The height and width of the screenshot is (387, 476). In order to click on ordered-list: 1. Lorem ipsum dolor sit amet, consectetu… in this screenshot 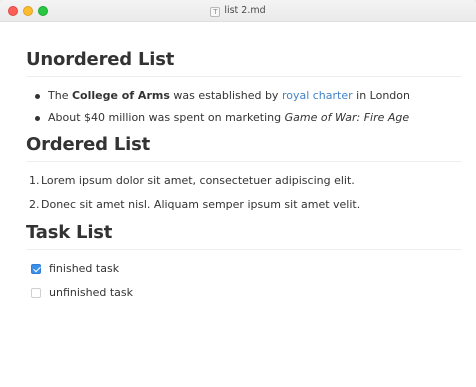, I will do `click(244, 193)`.